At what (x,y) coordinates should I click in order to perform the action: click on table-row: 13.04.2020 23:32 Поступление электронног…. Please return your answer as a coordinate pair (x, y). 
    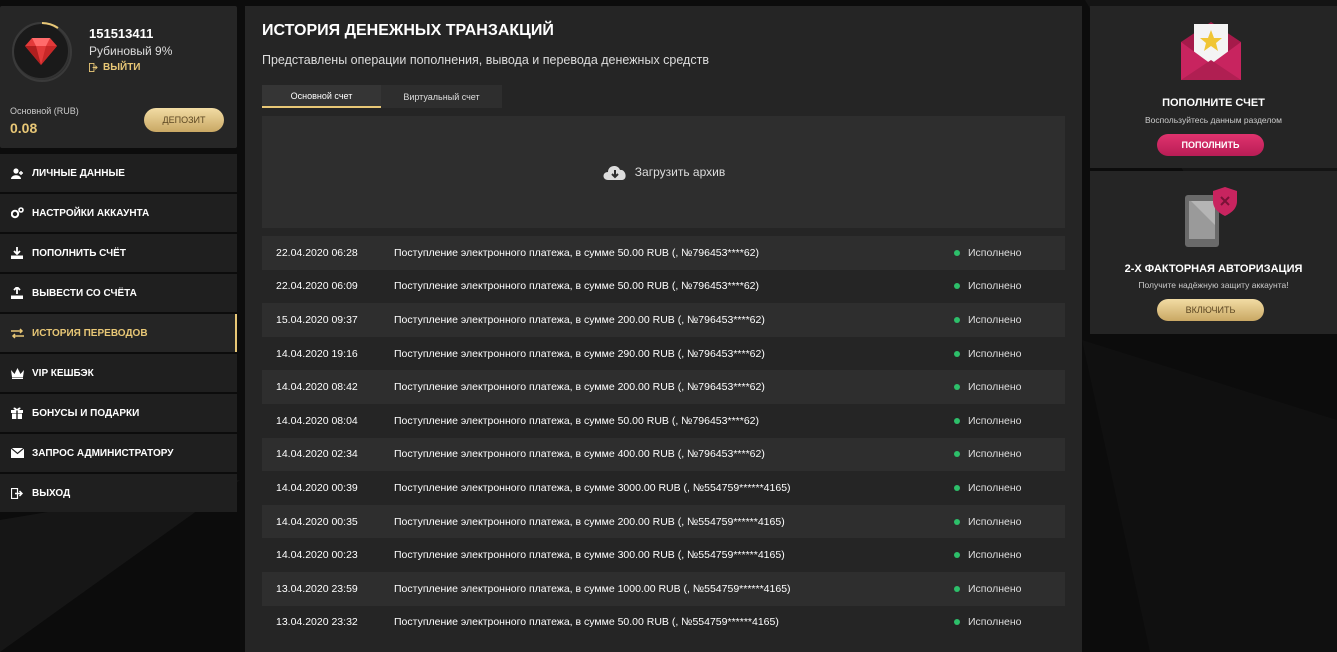
    Looking at the image, I should click on (663, 622).